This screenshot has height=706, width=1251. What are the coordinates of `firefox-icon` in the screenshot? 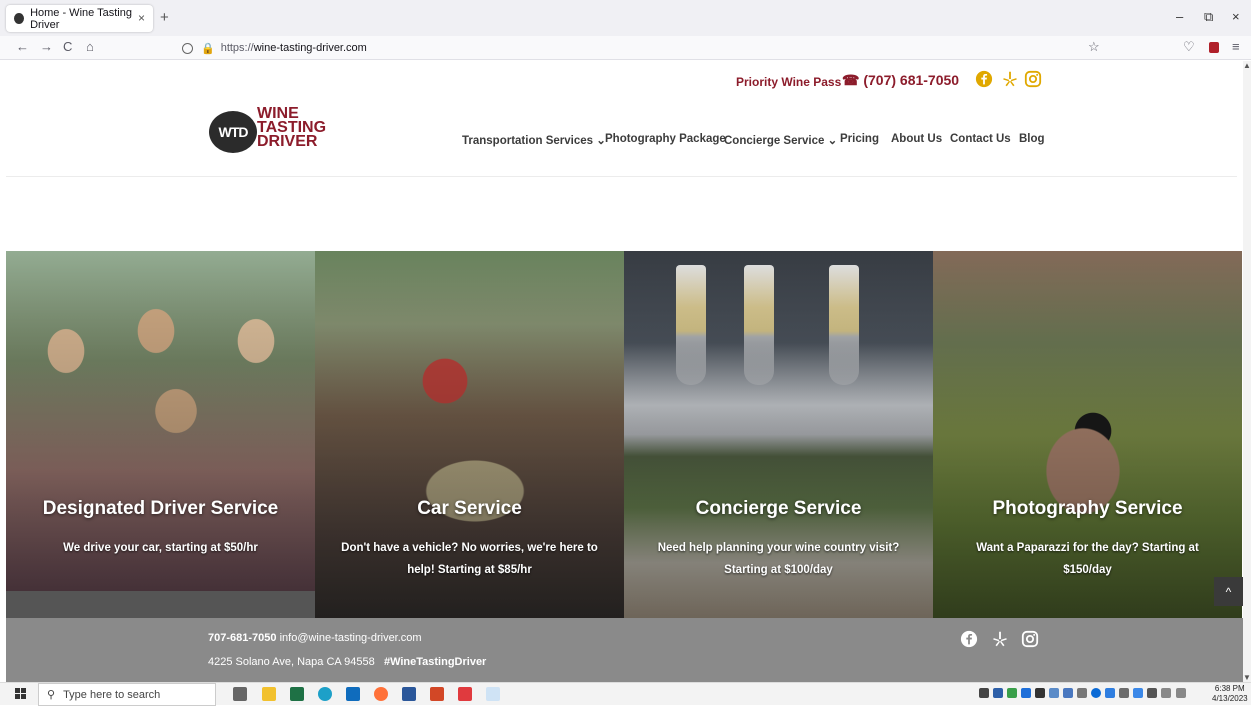 It's located at (381, 694).